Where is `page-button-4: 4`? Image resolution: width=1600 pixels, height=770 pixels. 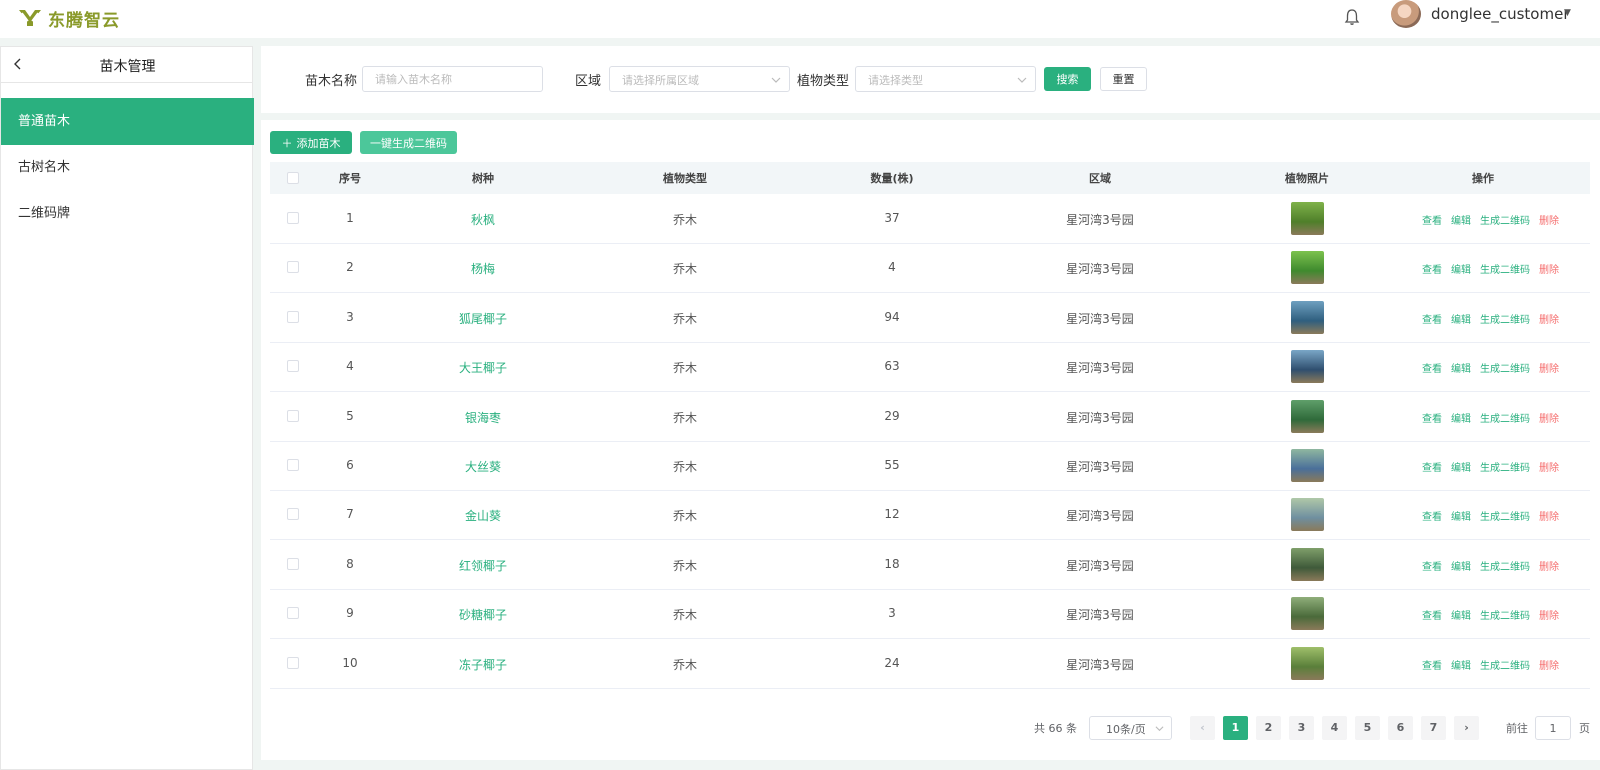
page-button-4: 4 is located at coordinates (1334, 728).